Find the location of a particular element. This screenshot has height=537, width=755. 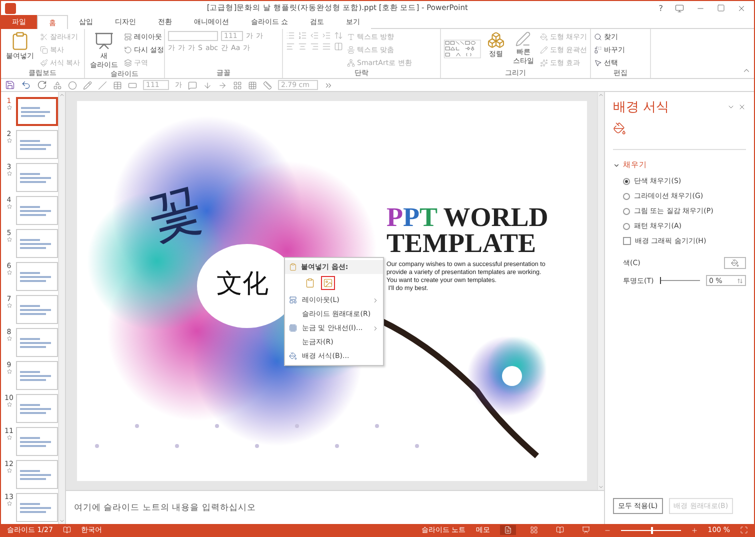

numbering-icon is located at coordinates (302, 35).